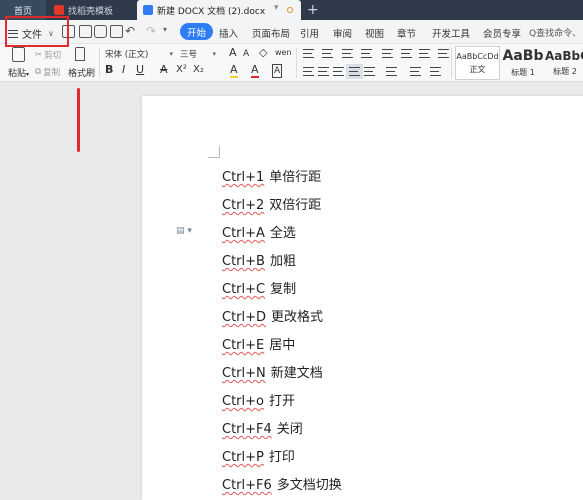 This screenshot has height=500, width=583. Describe the element at coordinates (244, 317) in the screenshot. I see `shortcut-key: Ctrl+D` at that location.